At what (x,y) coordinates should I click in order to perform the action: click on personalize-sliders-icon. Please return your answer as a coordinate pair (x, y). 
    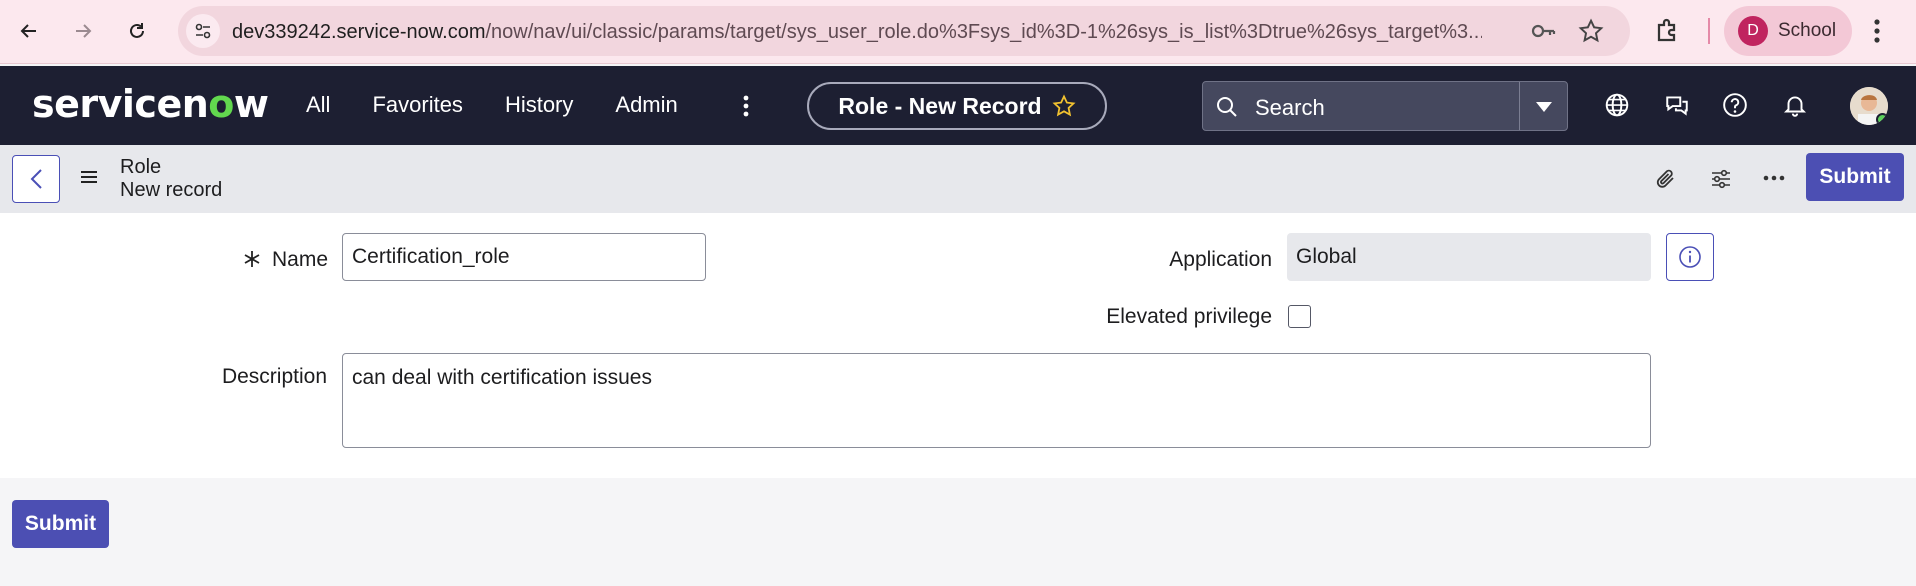
    Looking at the image, I should click on (1721, 179).